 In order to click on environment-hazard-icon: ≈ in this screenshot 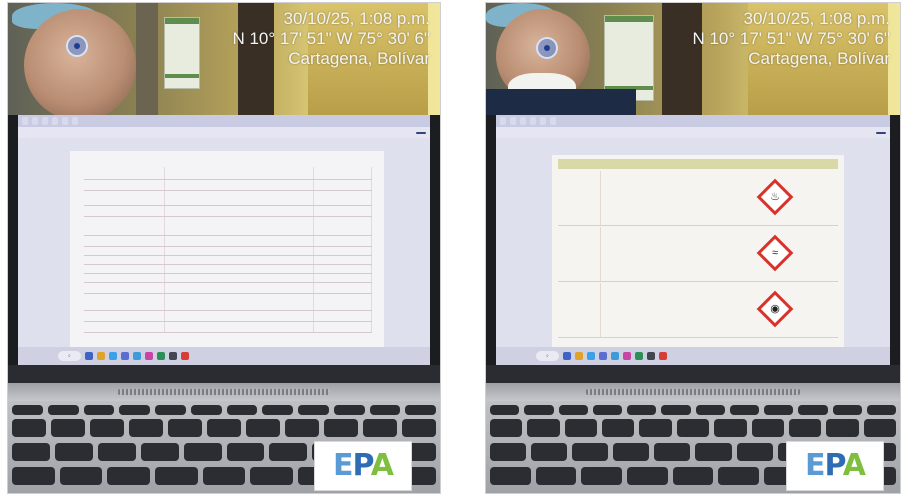, I will do `click(775, 253)`.